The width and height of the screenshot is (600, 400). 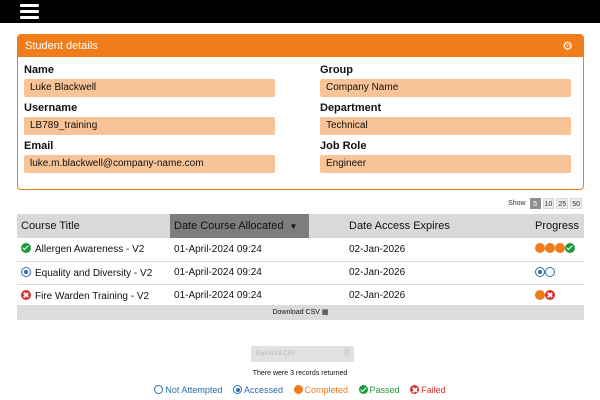 What do you see at coordinates (343, 146) in the screenshot?
I see `job-role-label: Job Role` at bounding box center [343, 146].